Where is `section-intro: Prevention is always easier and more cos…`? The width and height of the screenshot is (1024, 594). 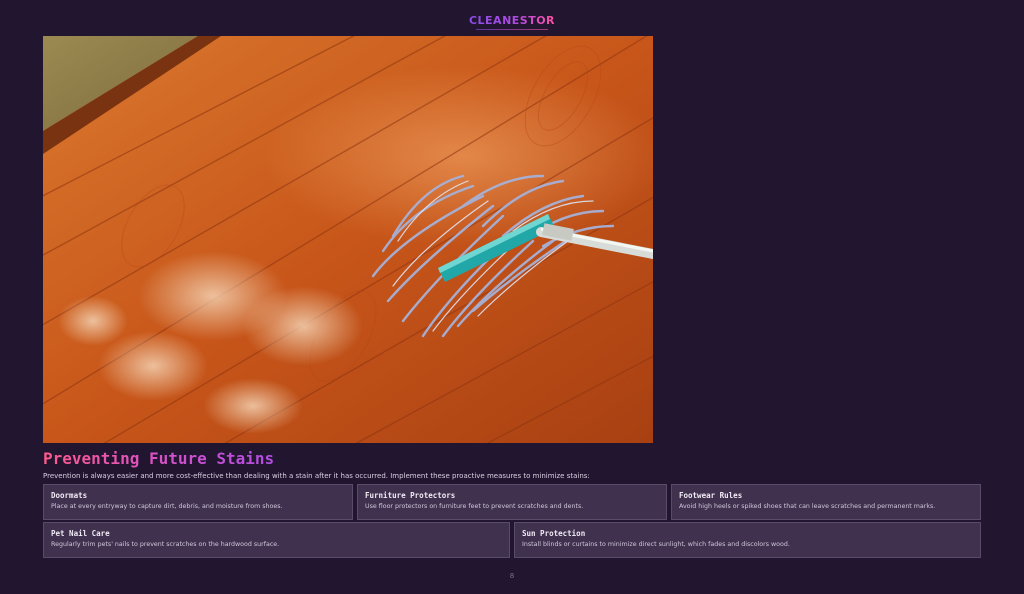 section-intro: Prevention is always easier and more cos… is located at coordinates (316, 476).